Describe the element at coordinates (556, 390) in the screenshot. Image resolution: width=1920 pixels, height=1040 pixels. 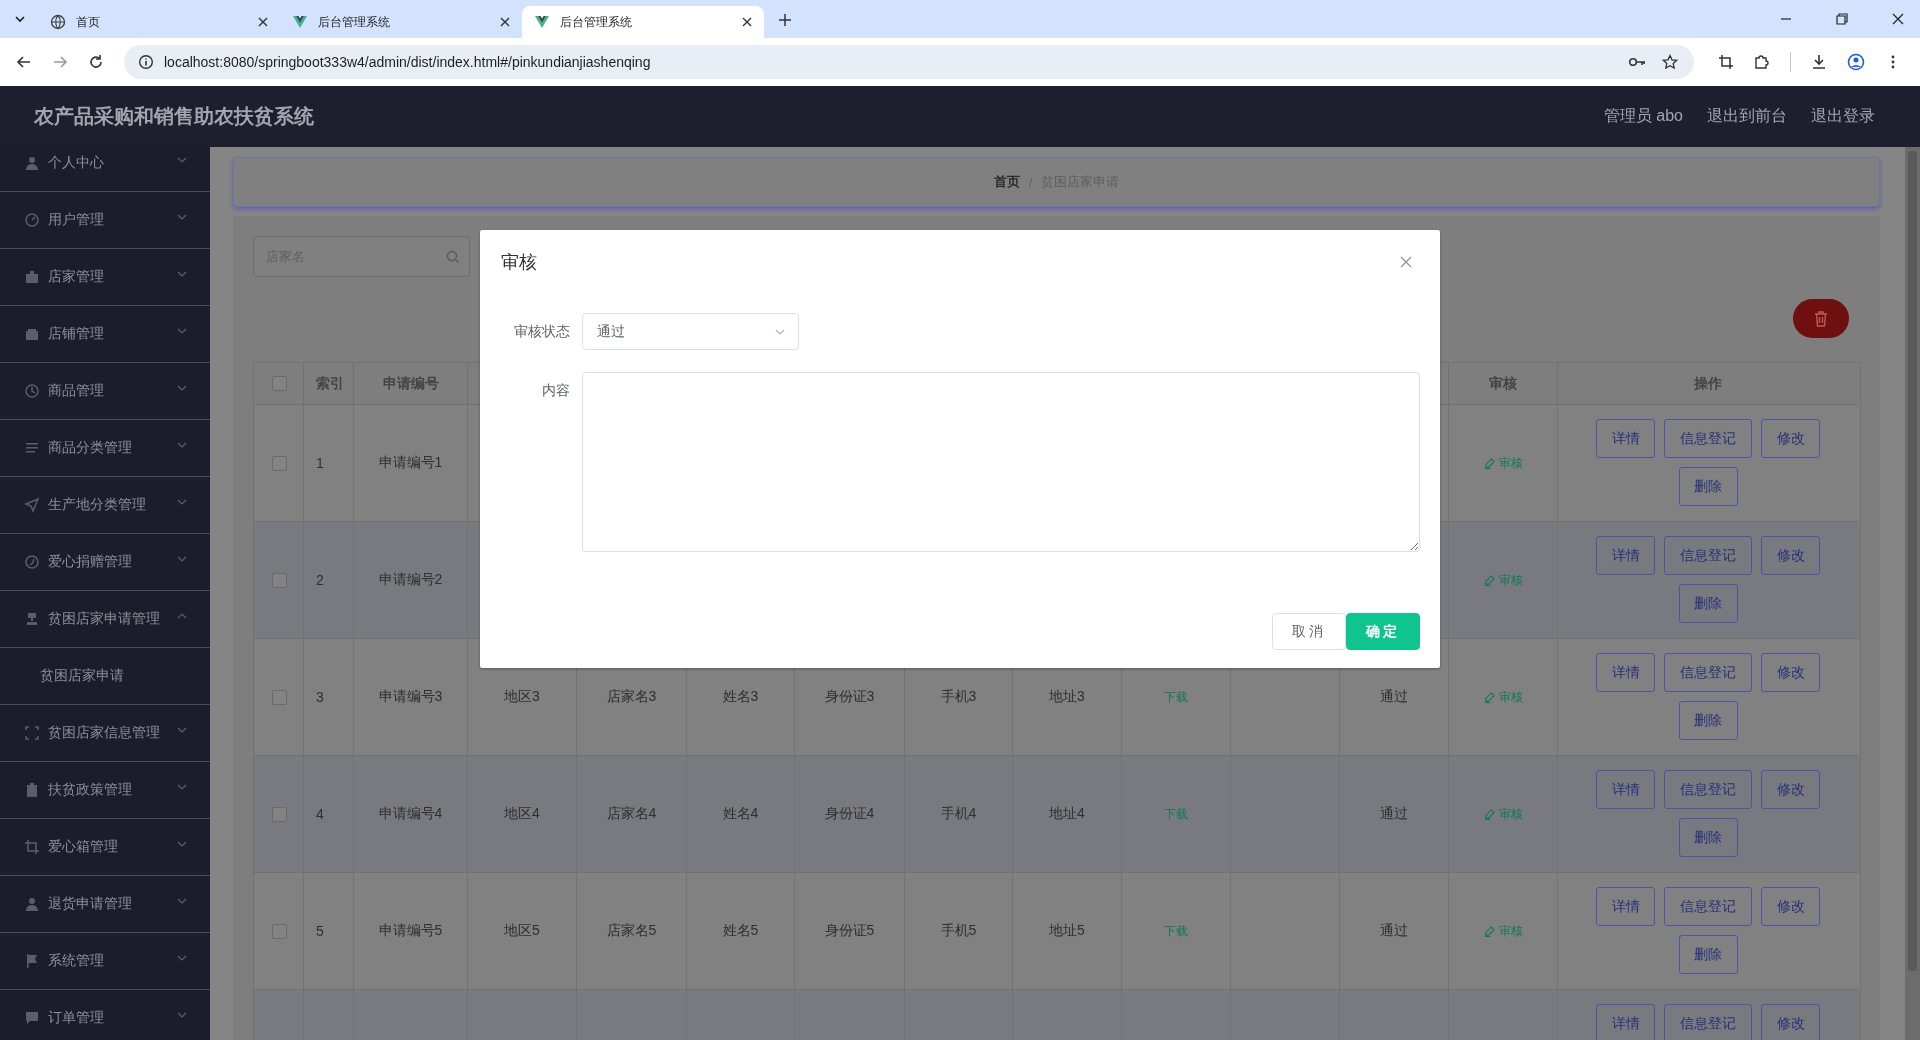
I see `field-label: 内容` at that location.